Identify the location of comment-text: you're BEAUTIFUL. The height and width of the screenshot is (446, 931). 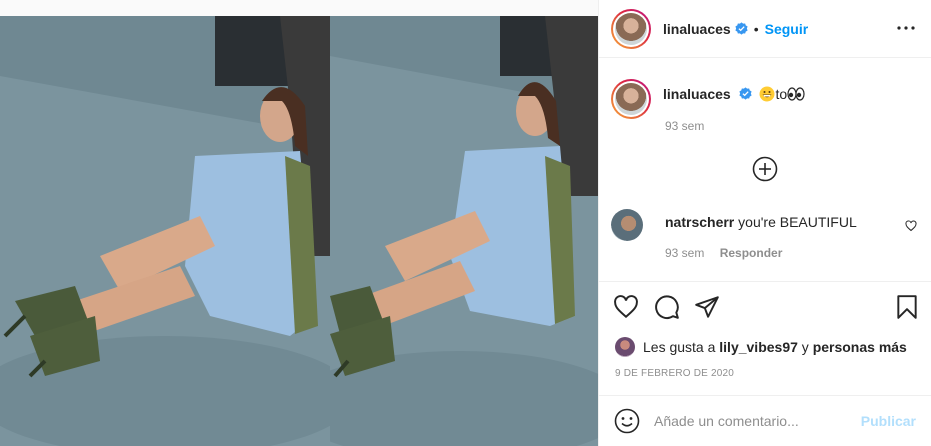
(797, 222).